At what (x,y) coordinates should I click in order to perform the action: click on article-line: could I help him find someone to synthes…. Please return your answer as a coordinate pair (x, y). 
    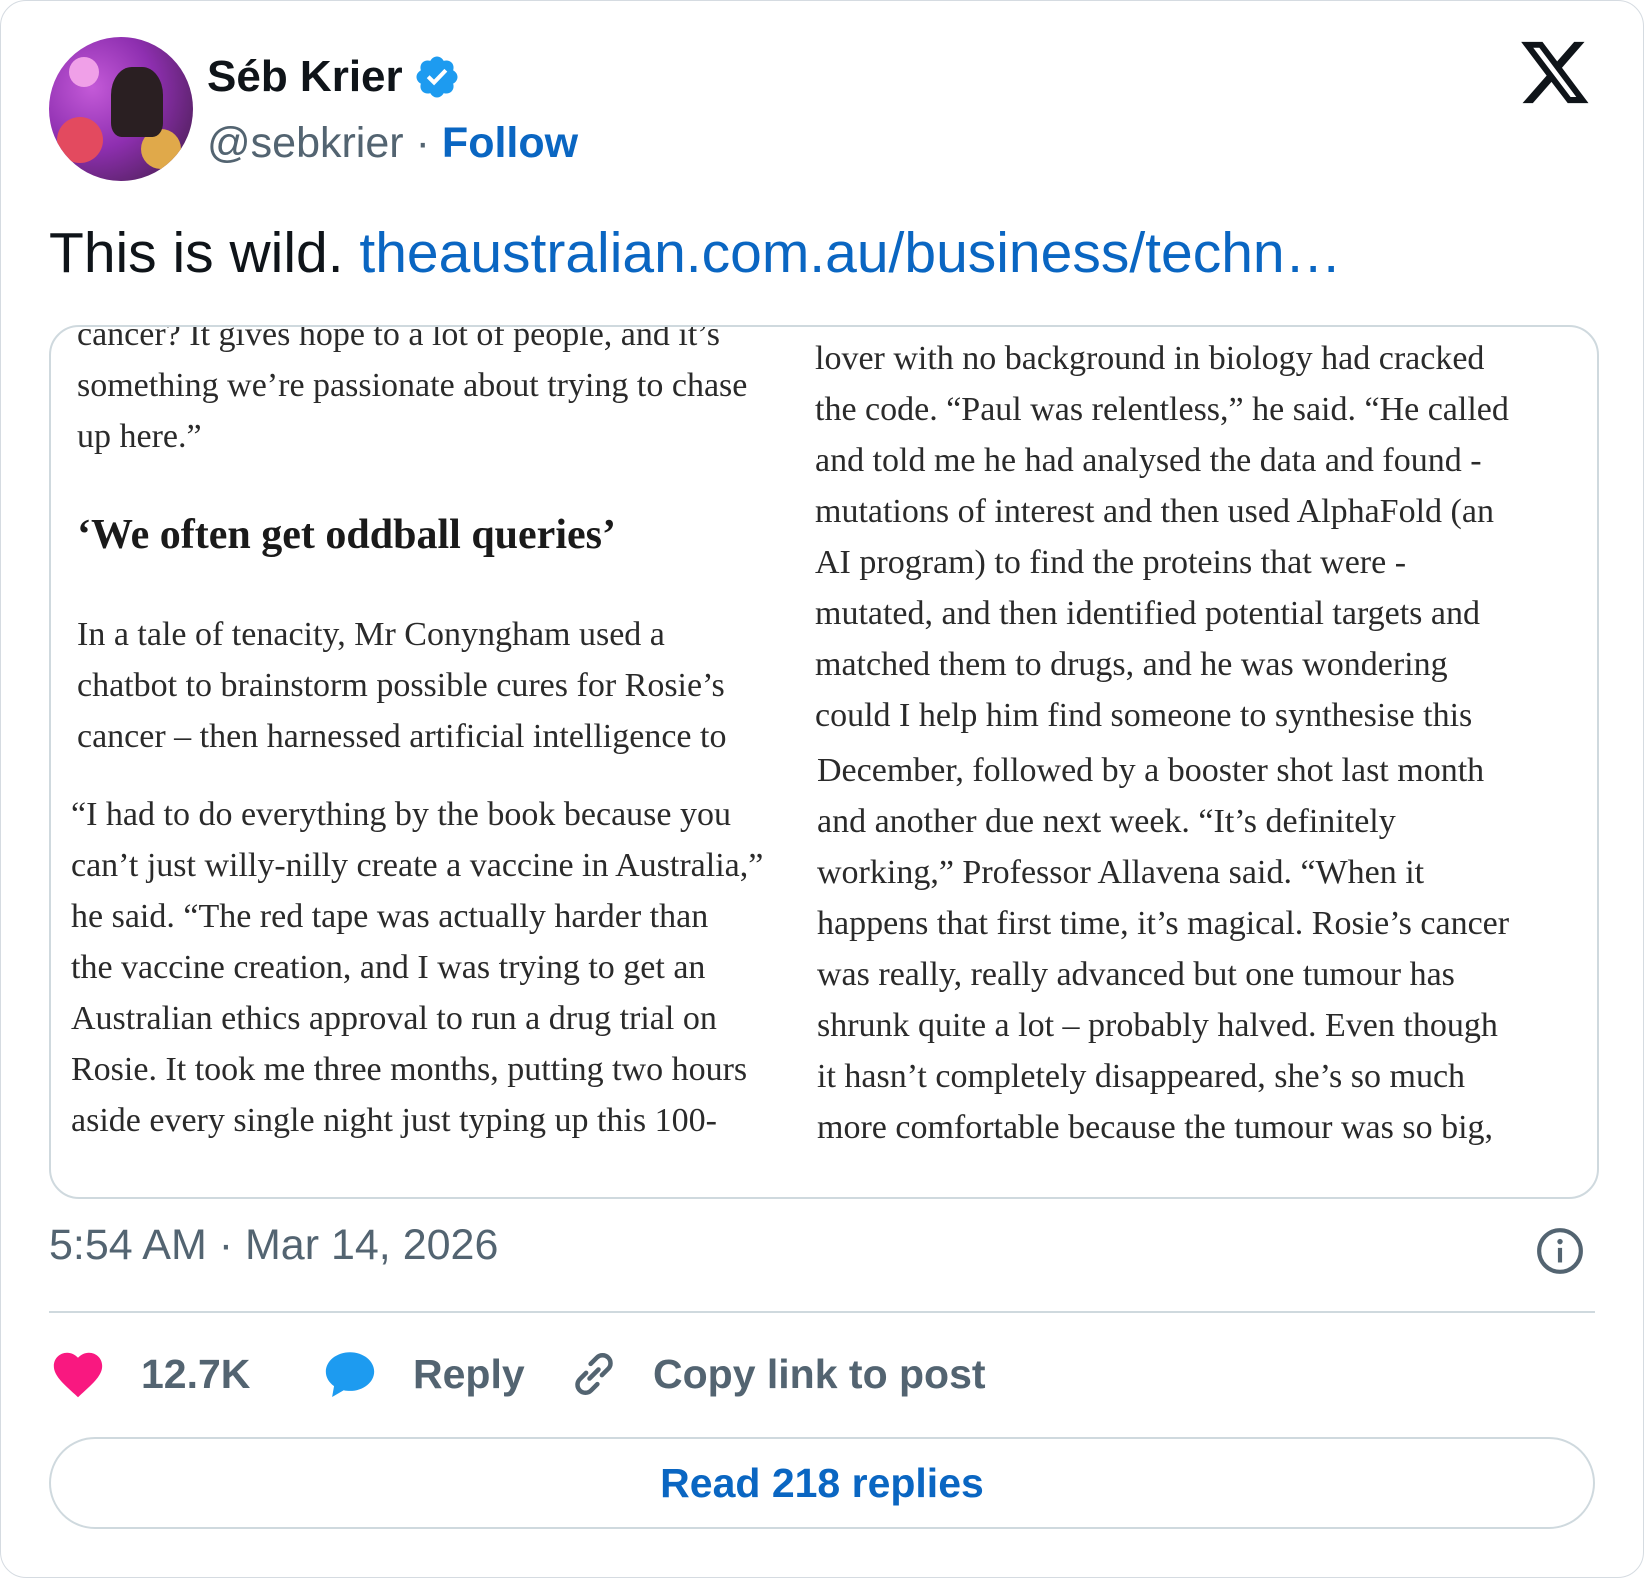
    Looking at the image, I should click on (1144, 715).